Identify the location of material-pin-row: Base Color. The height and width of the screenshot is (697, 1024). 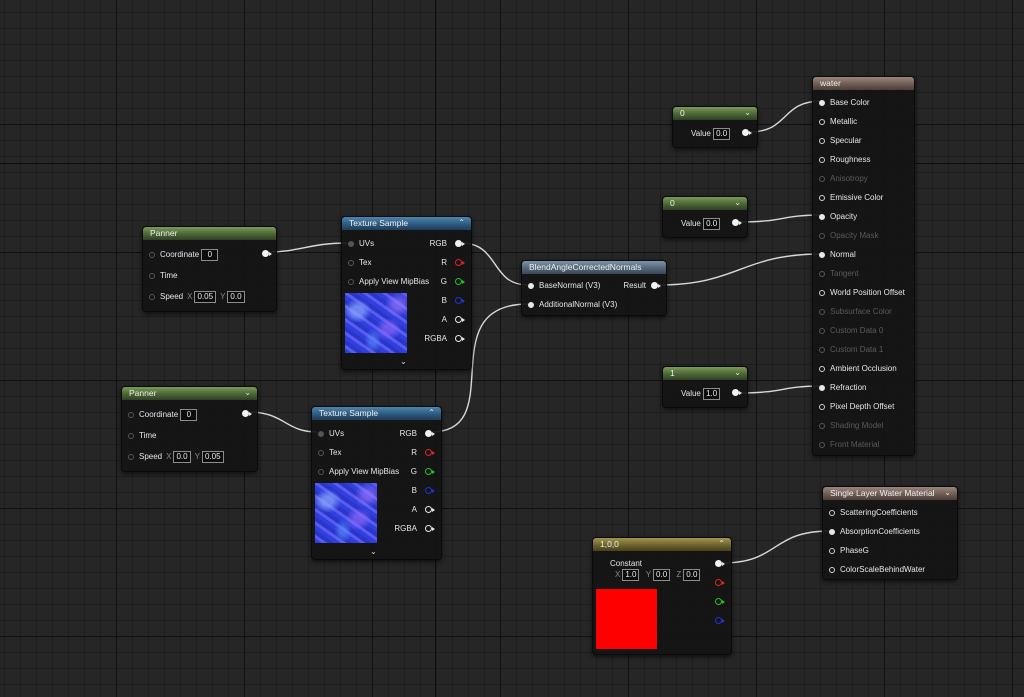
(844, 103).